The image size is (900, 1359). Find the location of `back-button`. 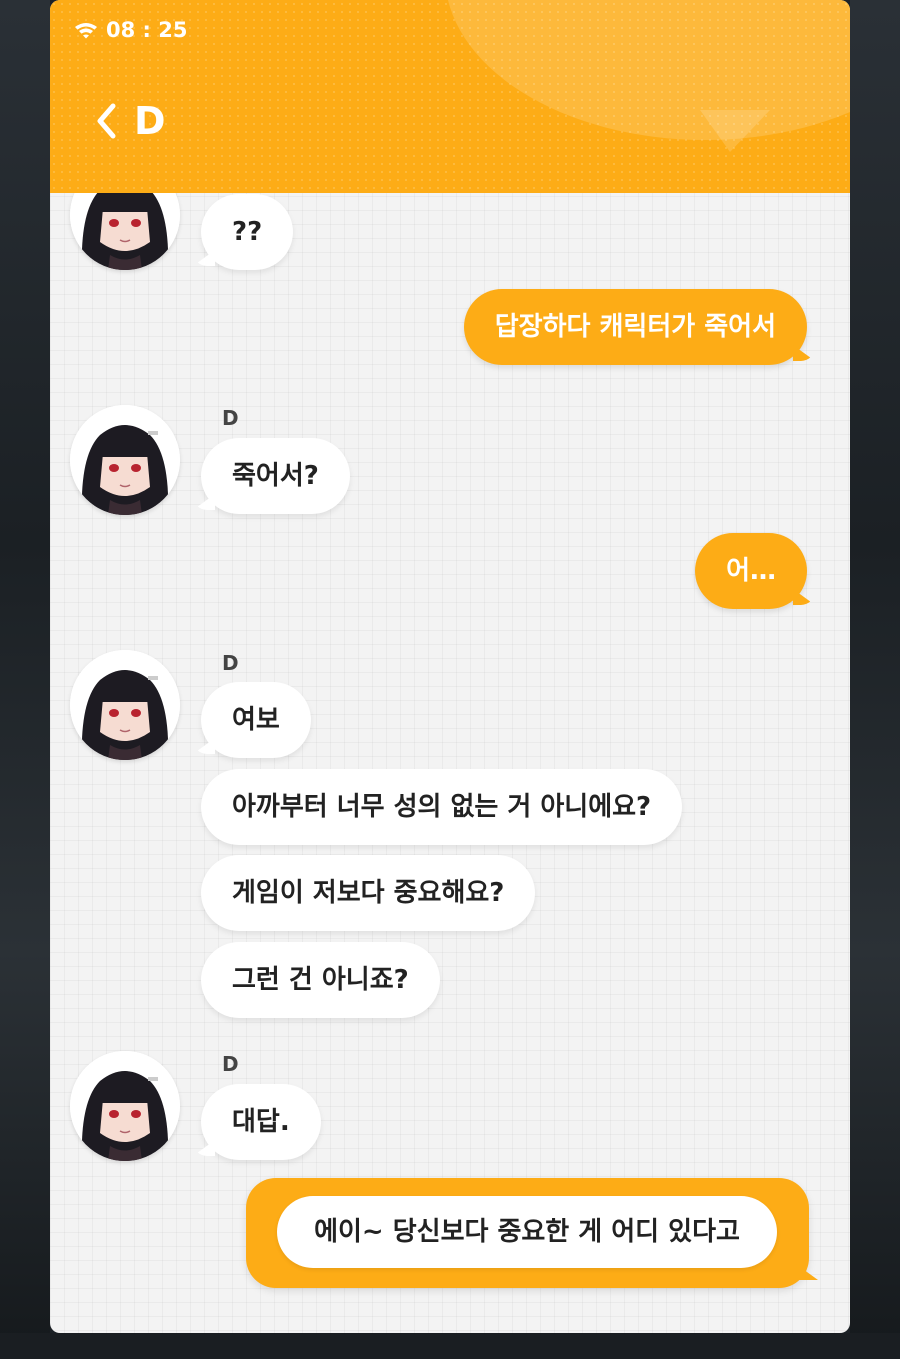

back-button is located at coordinates (106, 121).